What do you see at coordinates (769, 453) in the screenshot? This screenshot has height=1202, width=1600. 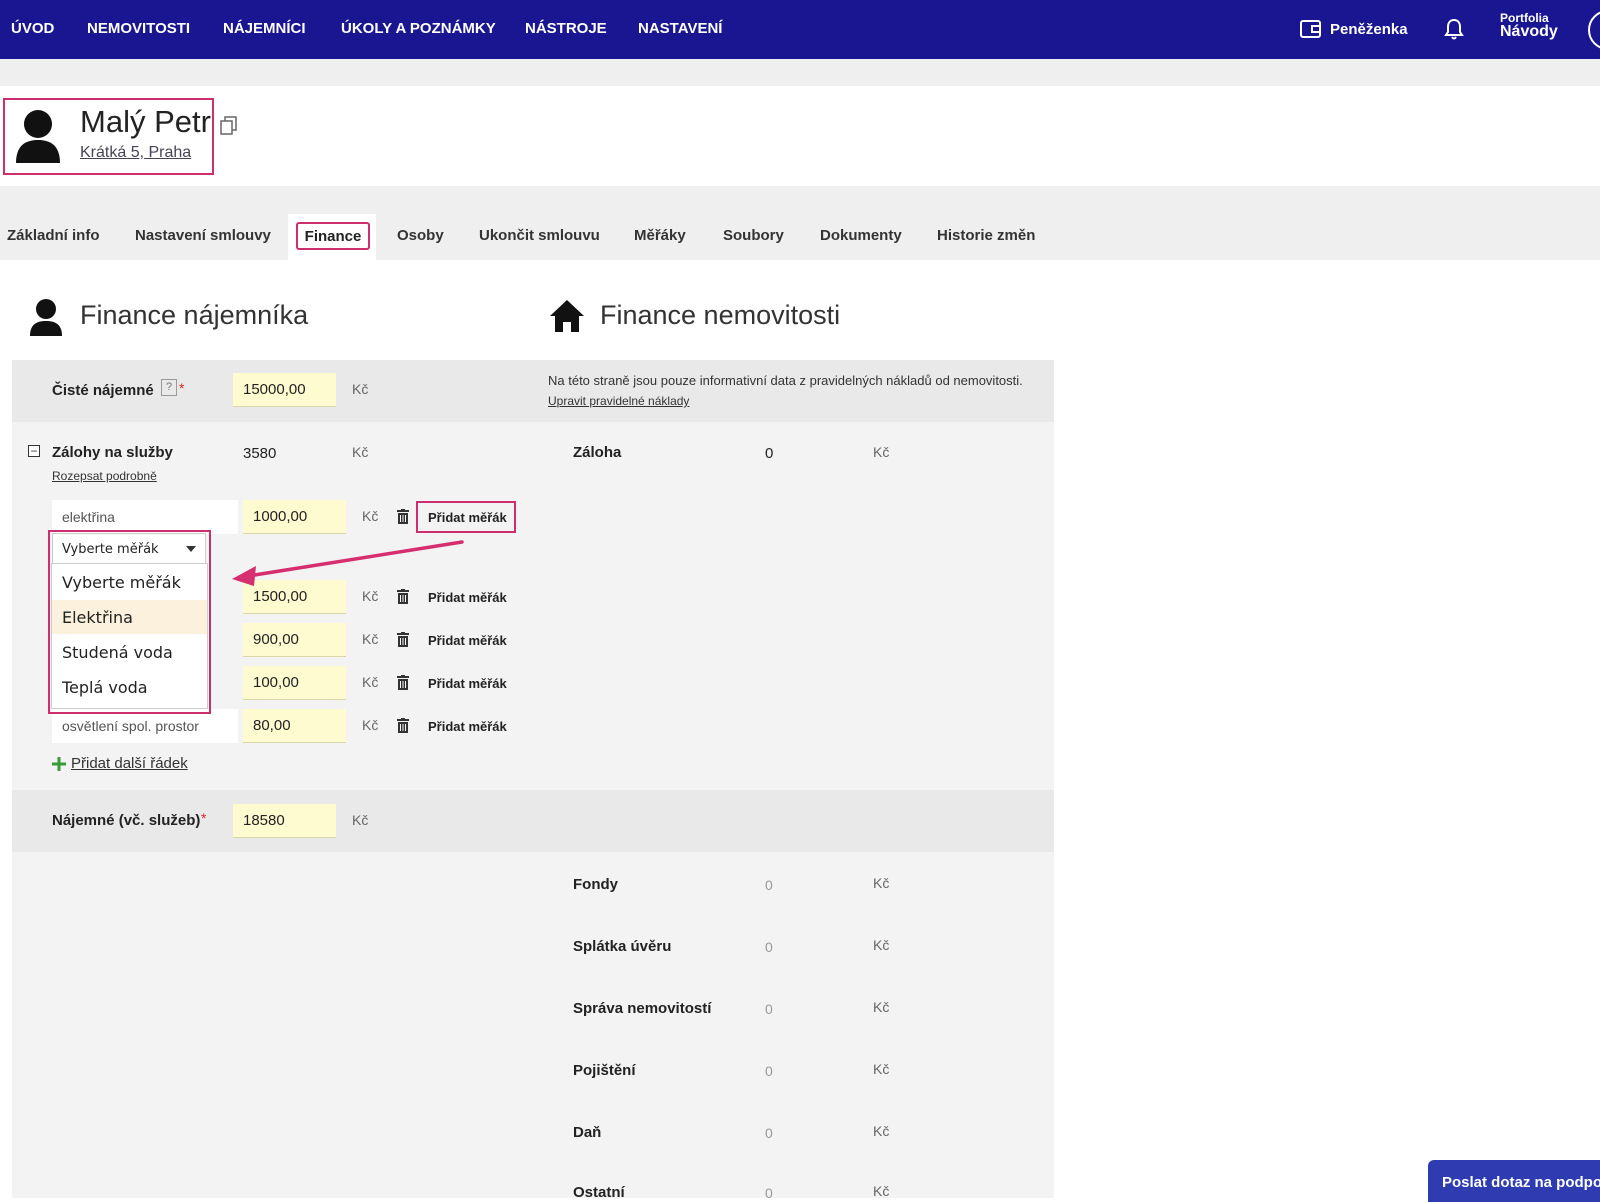 I see `zaloha-value: 0` at bounding box center [769, 453].